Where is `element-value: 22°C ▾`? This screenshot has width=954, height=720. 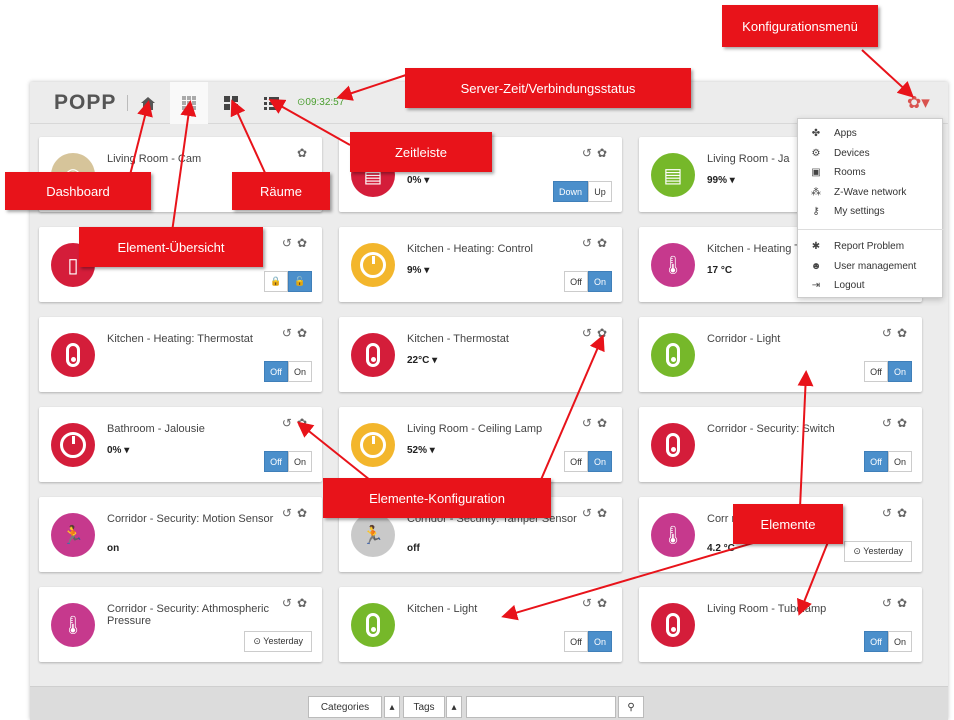
element-value: 22°C ▾ is located at coordinates (422, 360).